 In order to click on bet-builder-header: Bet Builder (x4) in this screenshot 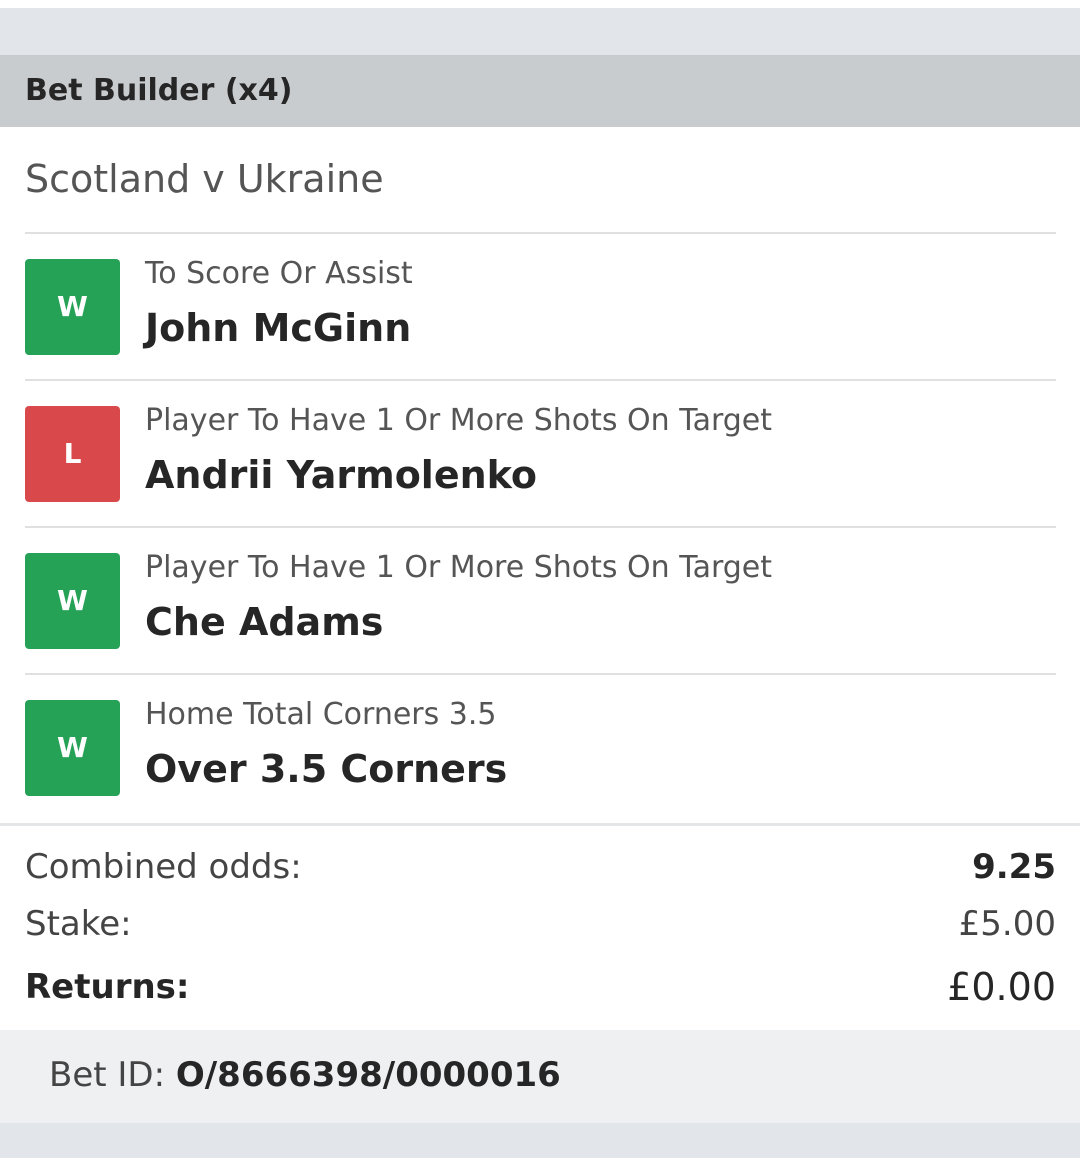, I will do `click(540, 91)`.